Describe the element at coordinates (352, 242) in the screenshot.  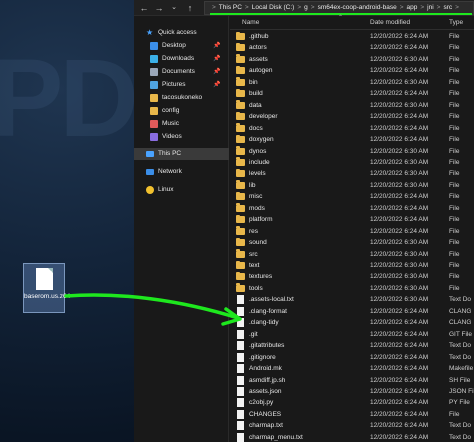
I see `folder-row: sound 12/20/2022 6:30 AM File` at that location.